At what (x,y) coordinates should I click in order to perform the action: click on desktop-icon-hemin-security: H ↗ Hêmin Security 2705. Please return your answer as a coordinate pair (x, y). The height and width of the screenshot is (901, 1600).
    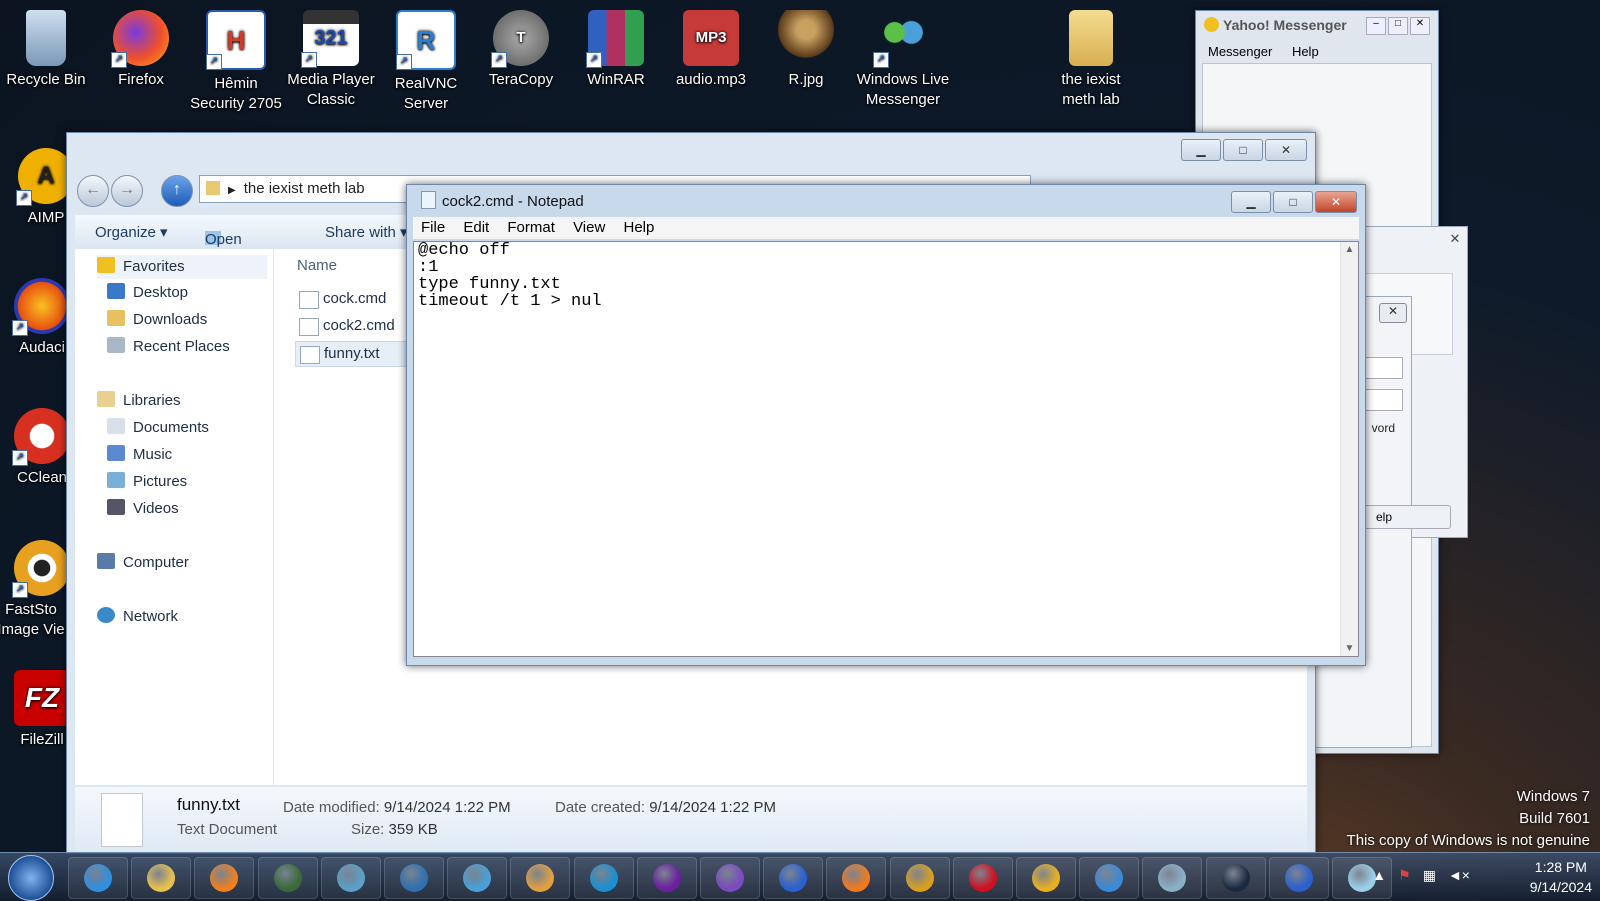
    Looking at the image, I should click on (236, 59).